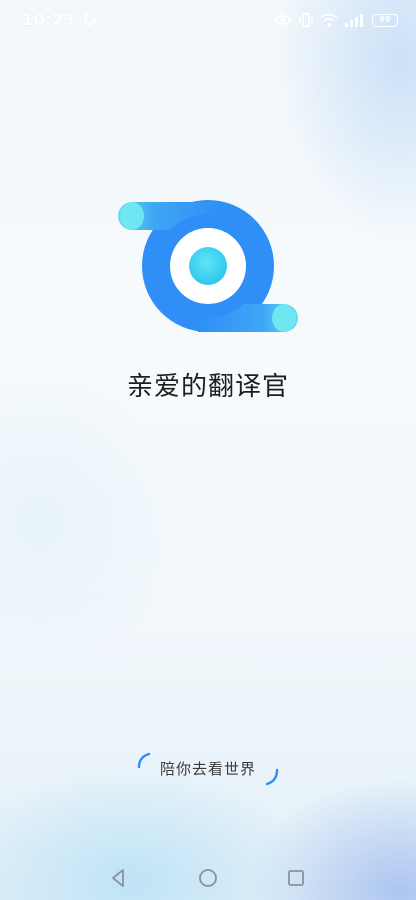 The image size is (416, 900). Describe the element at coordinates (118, 878) in the screenshot. I see `back-icon` at that location.